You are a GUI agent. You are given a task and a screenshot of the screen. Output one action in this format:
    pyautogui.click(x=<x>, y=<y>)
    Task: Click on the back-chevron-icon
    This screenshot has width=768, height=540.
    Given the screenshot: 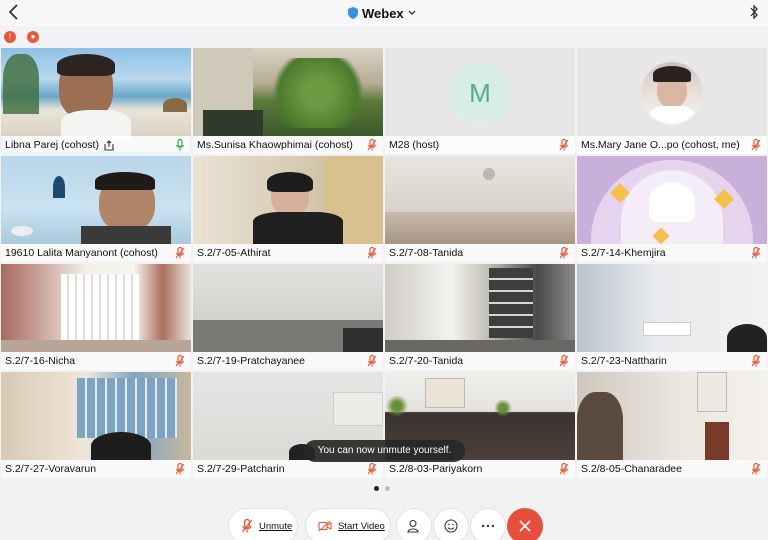 What is the action you would take?
    pyautogui.click(x=14, y=12)
    